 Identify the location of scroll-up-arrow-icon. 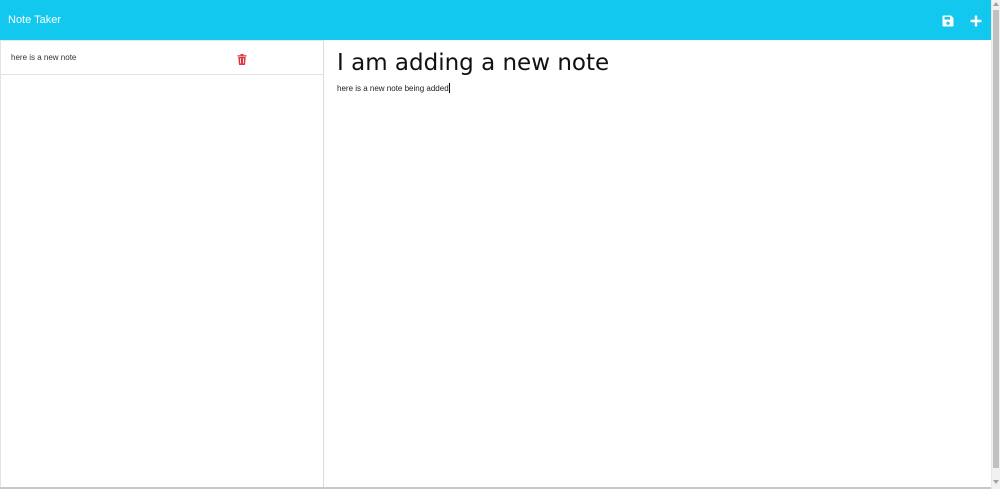
(996, 4).